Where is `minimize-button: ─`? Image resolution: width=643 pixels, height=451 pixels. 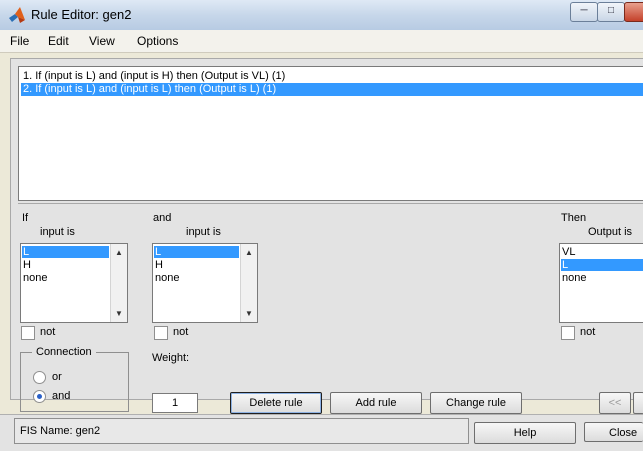
minimize-button: ─ is located at coordinates (584, 12).